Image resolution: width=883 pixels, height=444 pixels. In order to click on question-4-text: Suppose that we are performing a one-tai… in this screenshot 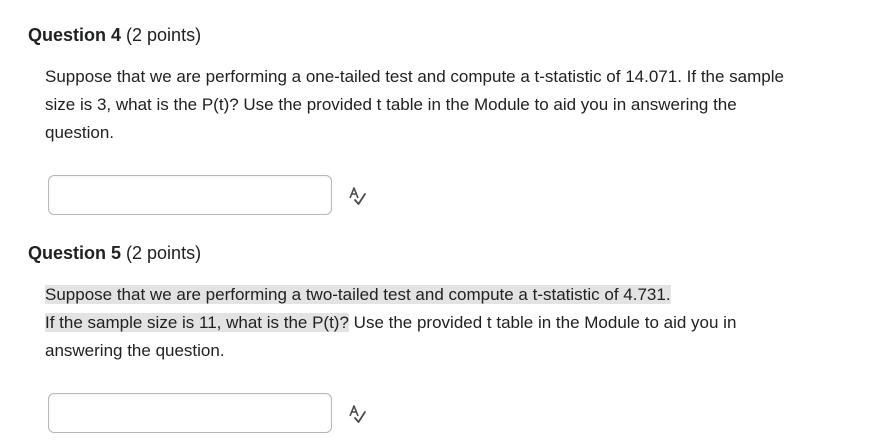, I will do `click(414, 104)`.